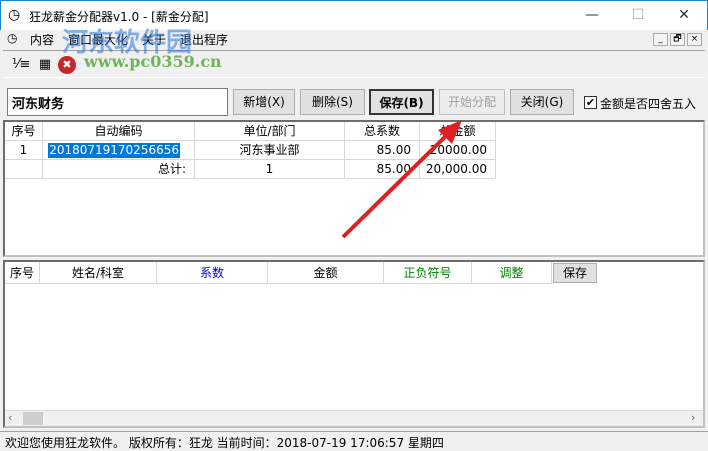 This screenshot has width=708, height=451. Describe the element at coordinates (684, 16) in the screenshot. I see `close-window-button: ✕` at that location.